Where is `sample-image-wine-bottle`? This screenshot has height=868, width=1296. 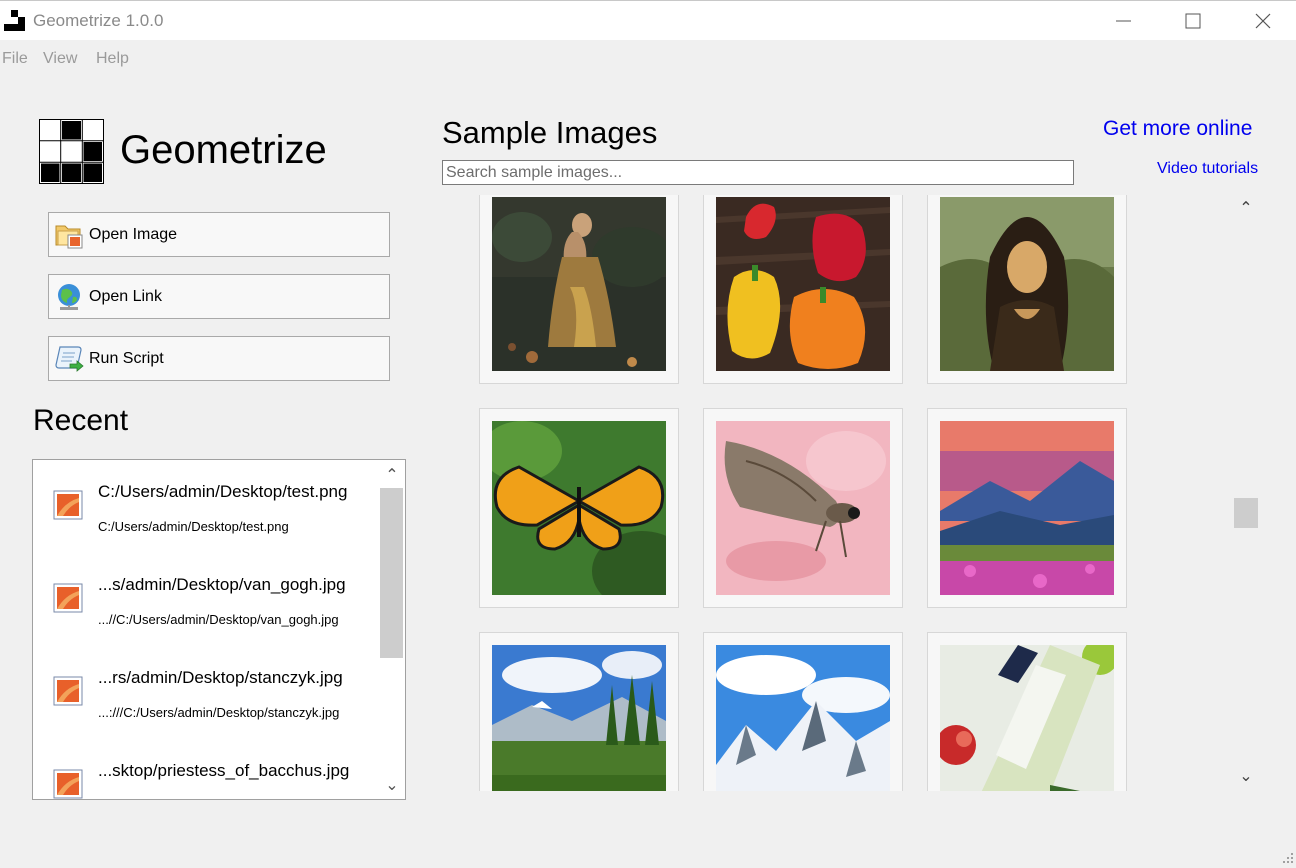
sample-image-wine-bottle is located at coordinates (1027, 711).